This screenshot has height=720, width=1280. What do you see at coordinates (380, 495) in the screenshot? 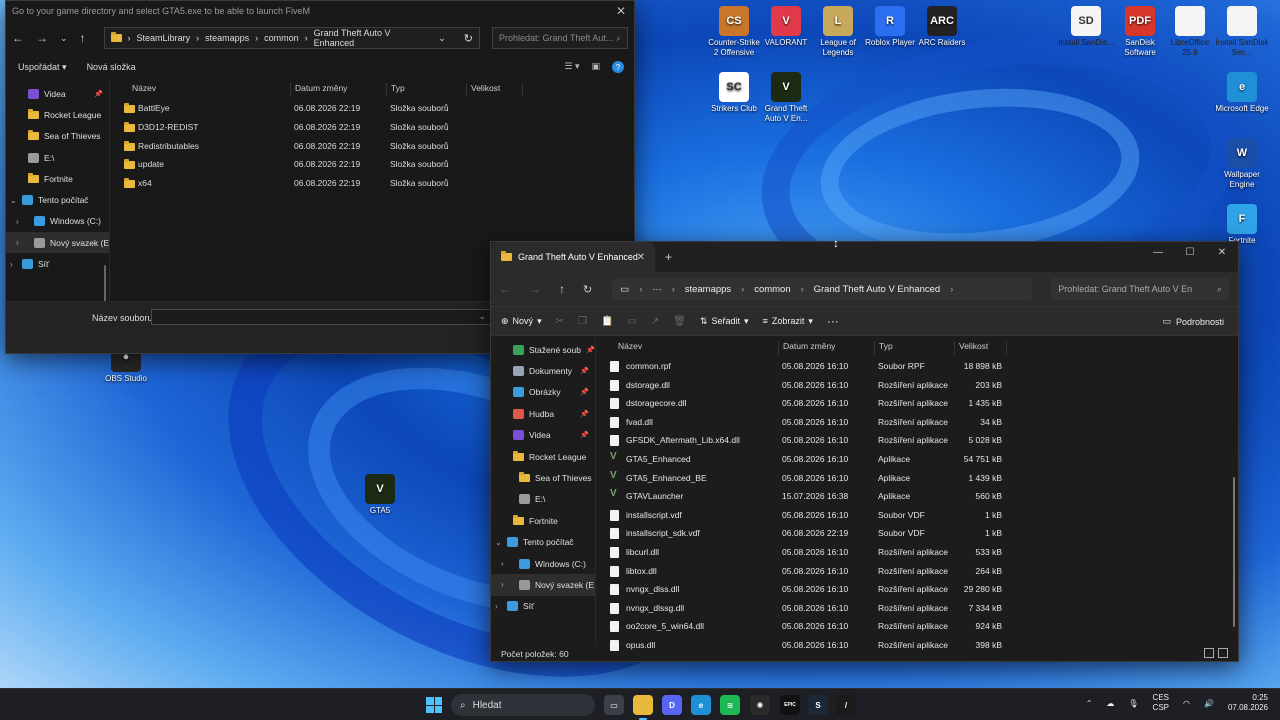
I see `desktop-shortcut: V GTA5` at bounding box center [380, 495].